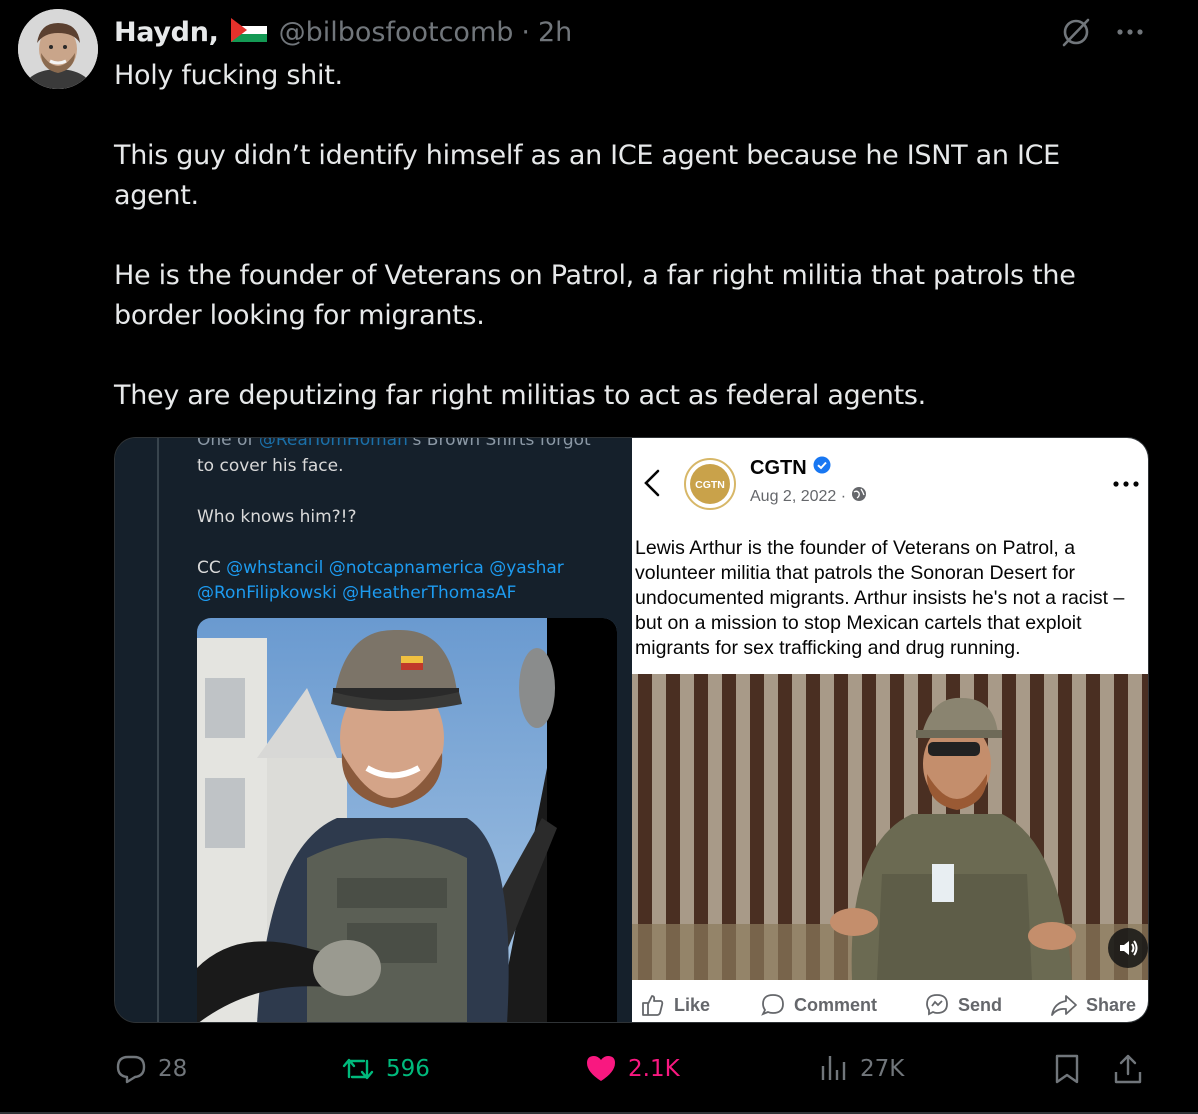 The height and width of the screenshot is (1114, 1198). Describe the element at coordinates (1130, 32) in the screenshot. I see `more-icon` at that location.